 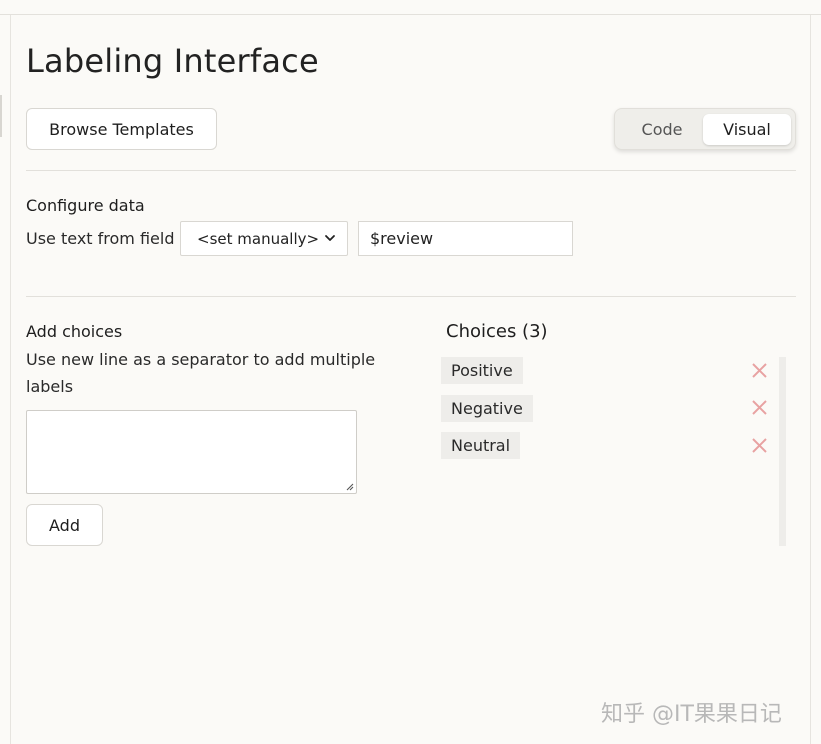 What do you see at coordinates (465, 238) in the screenshot?
I see `field-name-input` at bounding box center [465, 238].